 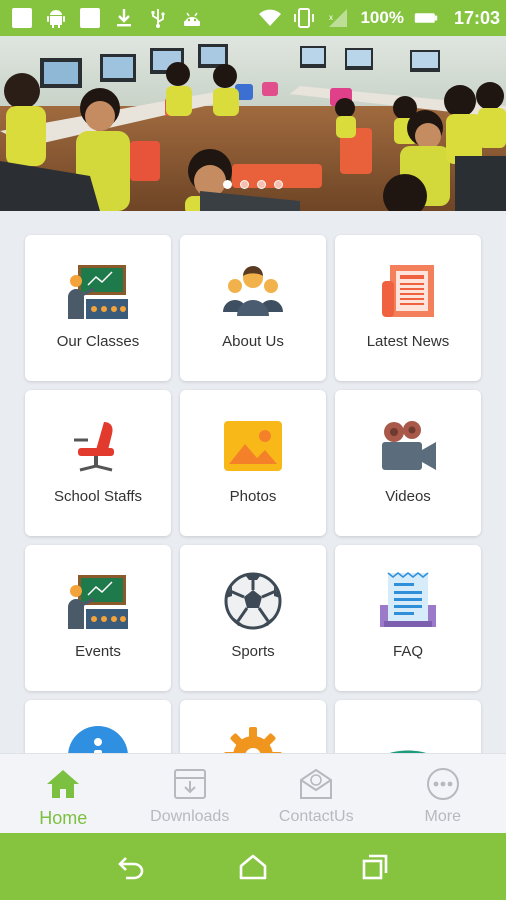 What do you see at coordinates (338, 18) in the screenshot?
I see `signal-icon: x` at bounding box center [338, 18].